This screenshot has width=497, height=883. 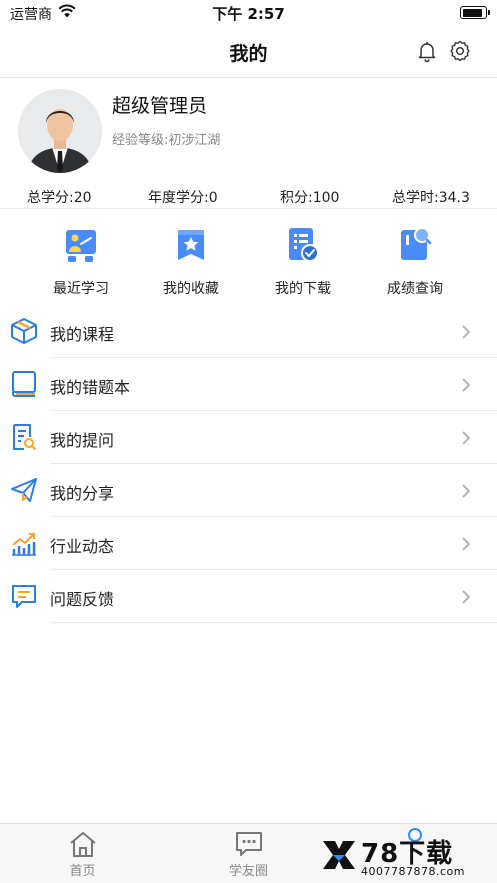 I want to click on document-search-icon, so click(x=24, y=437).